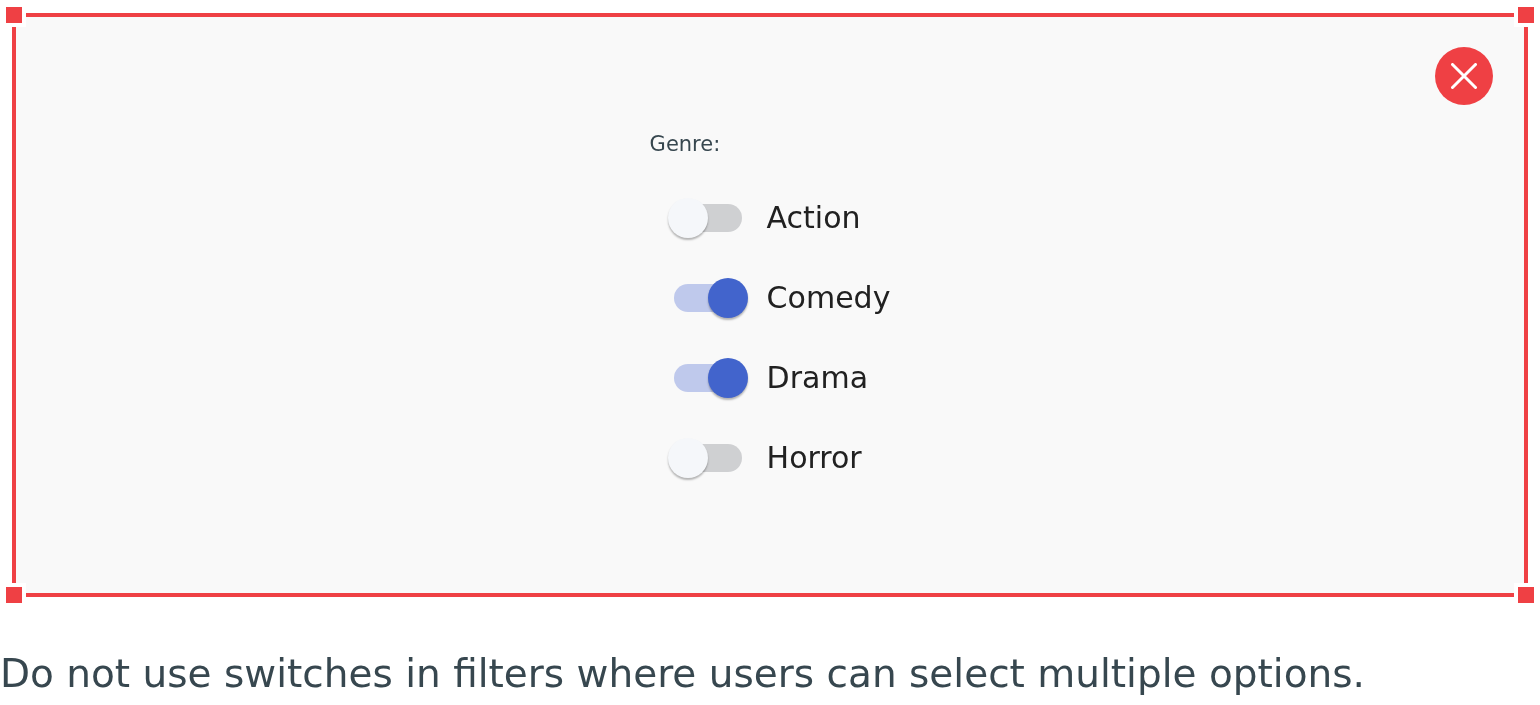  I want to click on close-button, so click(1464, 76).